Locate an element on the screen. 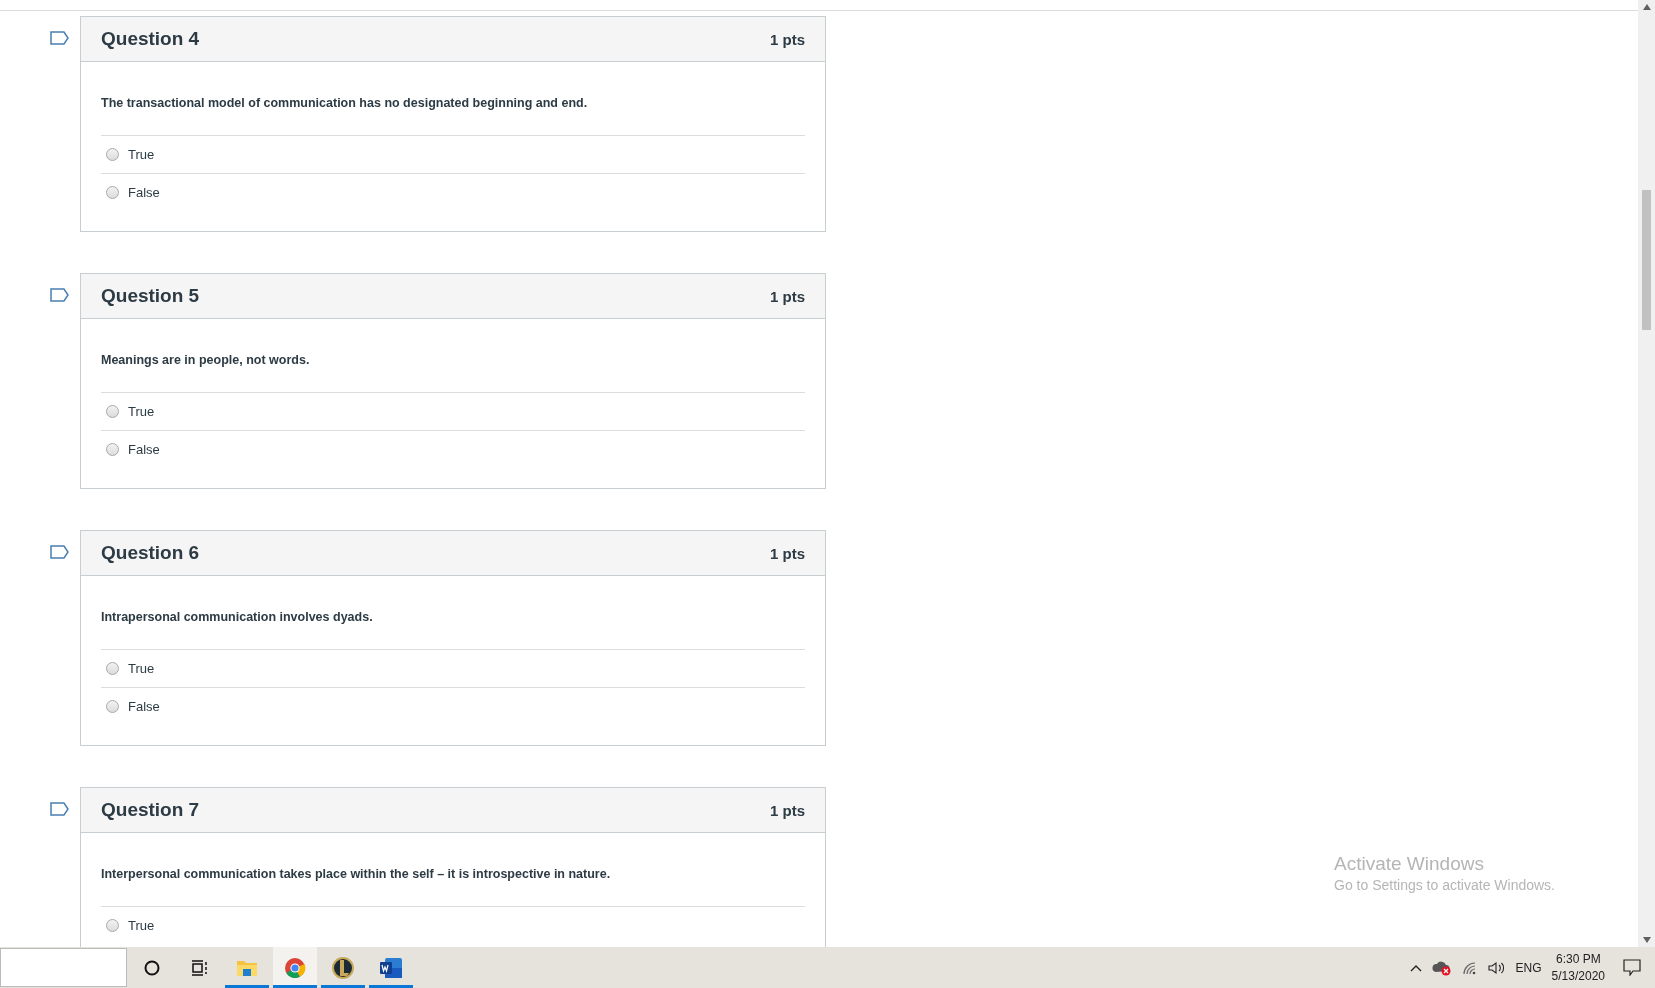 This screenshot has height=988, width=1655. wifi-icon is located at coordinates (1469, 967).